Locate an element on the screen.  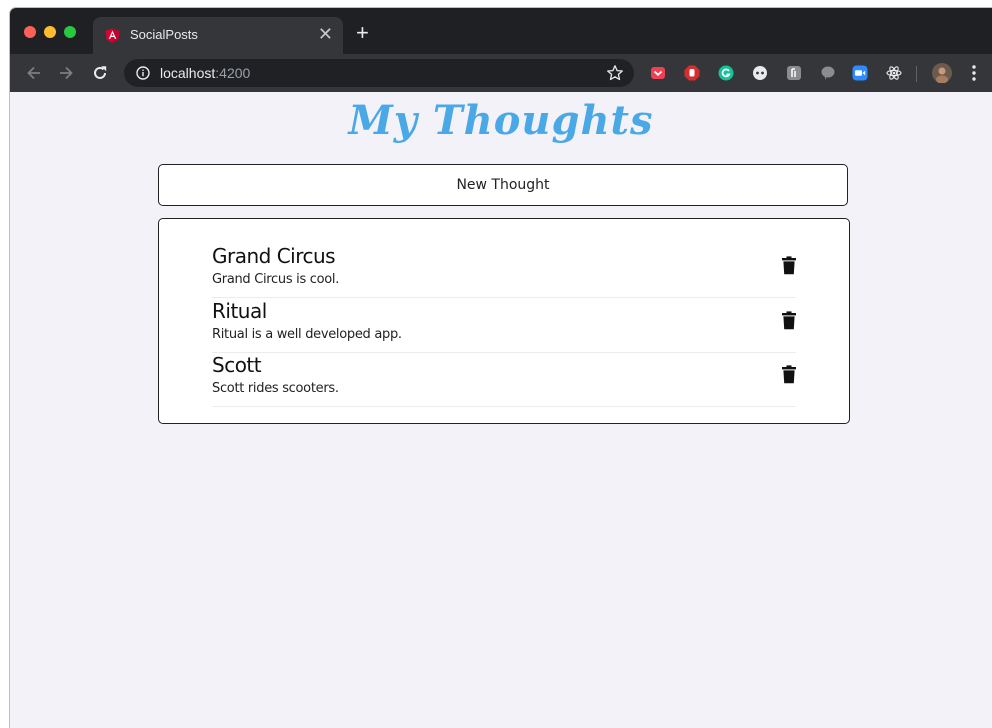
tab-socialposts: SocialPosts ✕ is located at coordinates (218, 35).